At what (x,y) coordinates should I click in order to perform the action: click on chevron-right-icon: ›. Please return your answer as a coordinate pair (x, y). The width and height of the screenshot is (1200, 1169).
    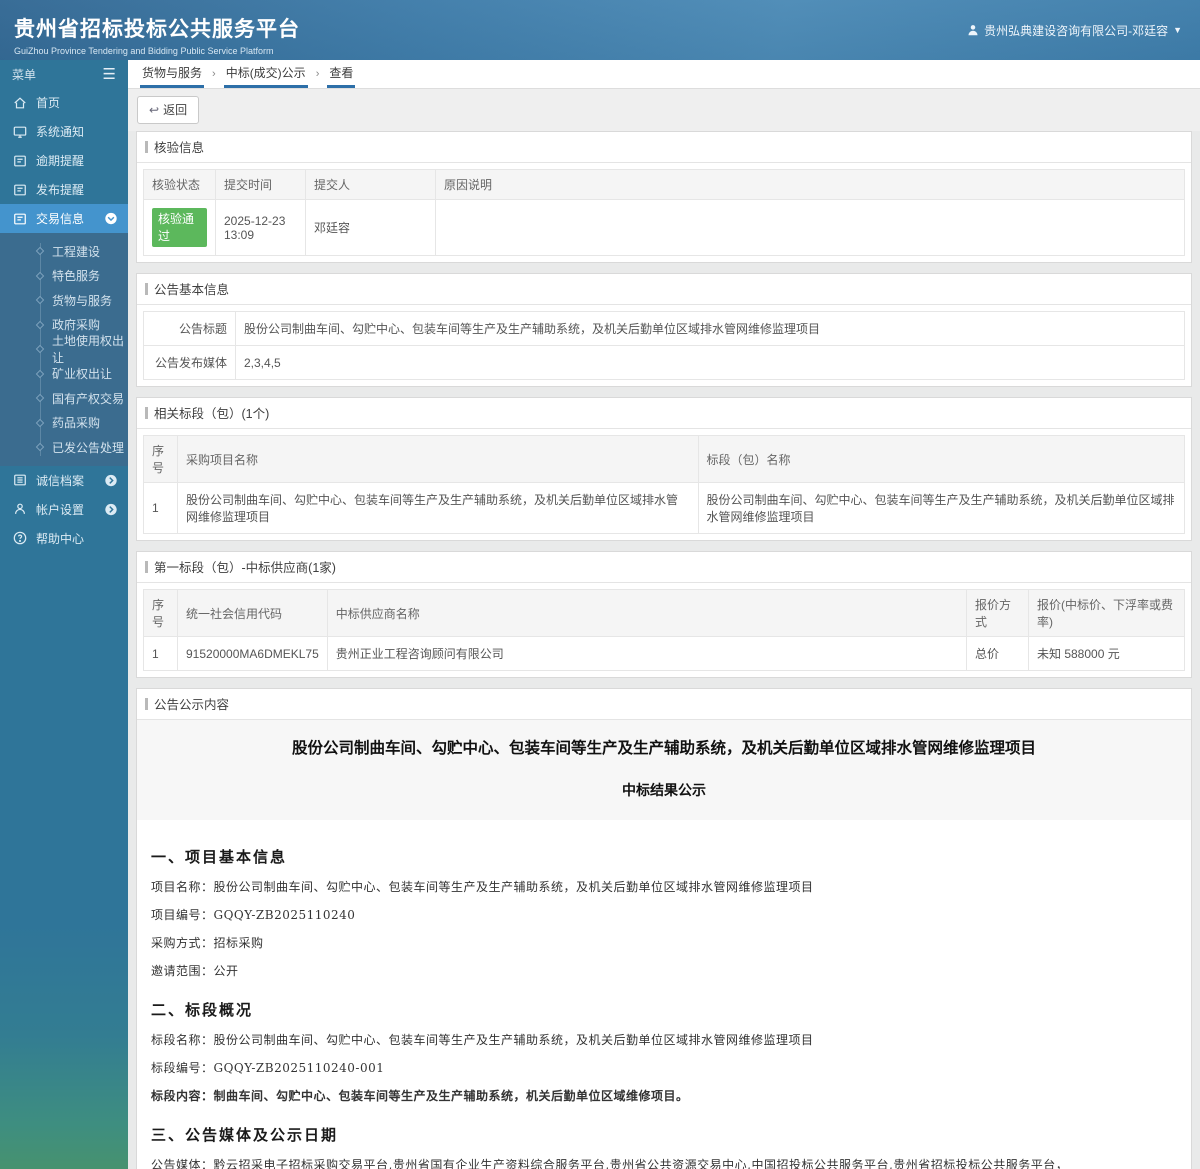
    Looking at the image, I should click on (214, 74).